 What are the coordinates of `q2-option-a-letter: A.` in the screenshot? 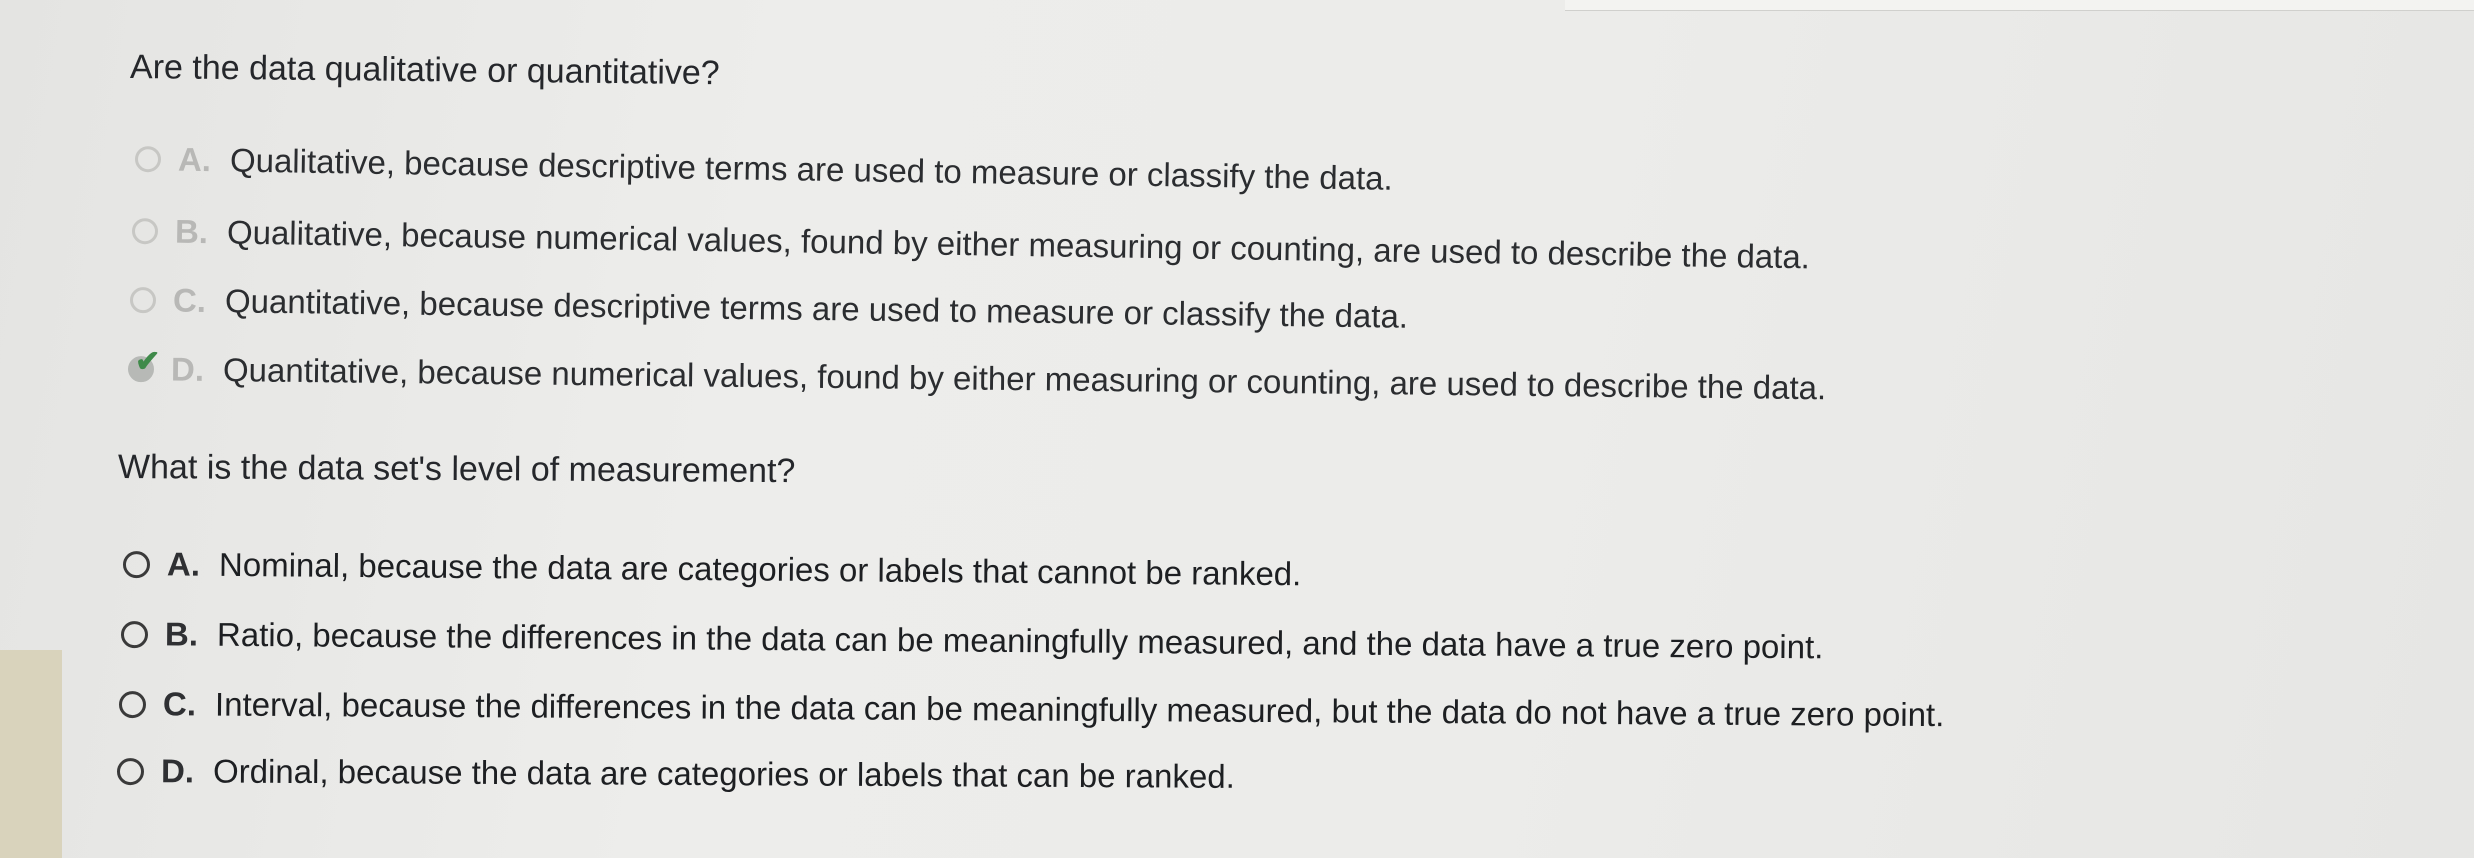 It's located at (183, 564).